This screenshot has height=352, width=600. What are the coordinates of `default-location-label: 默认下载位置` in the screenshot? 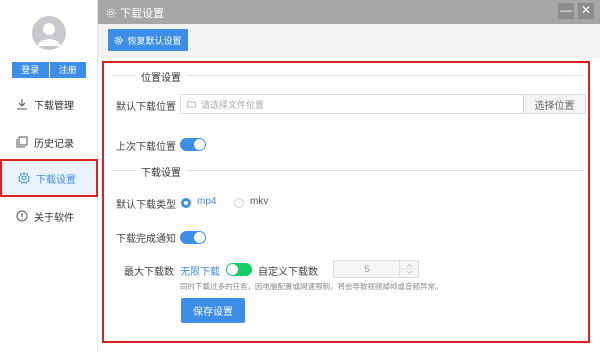 It's located at (146, 107).